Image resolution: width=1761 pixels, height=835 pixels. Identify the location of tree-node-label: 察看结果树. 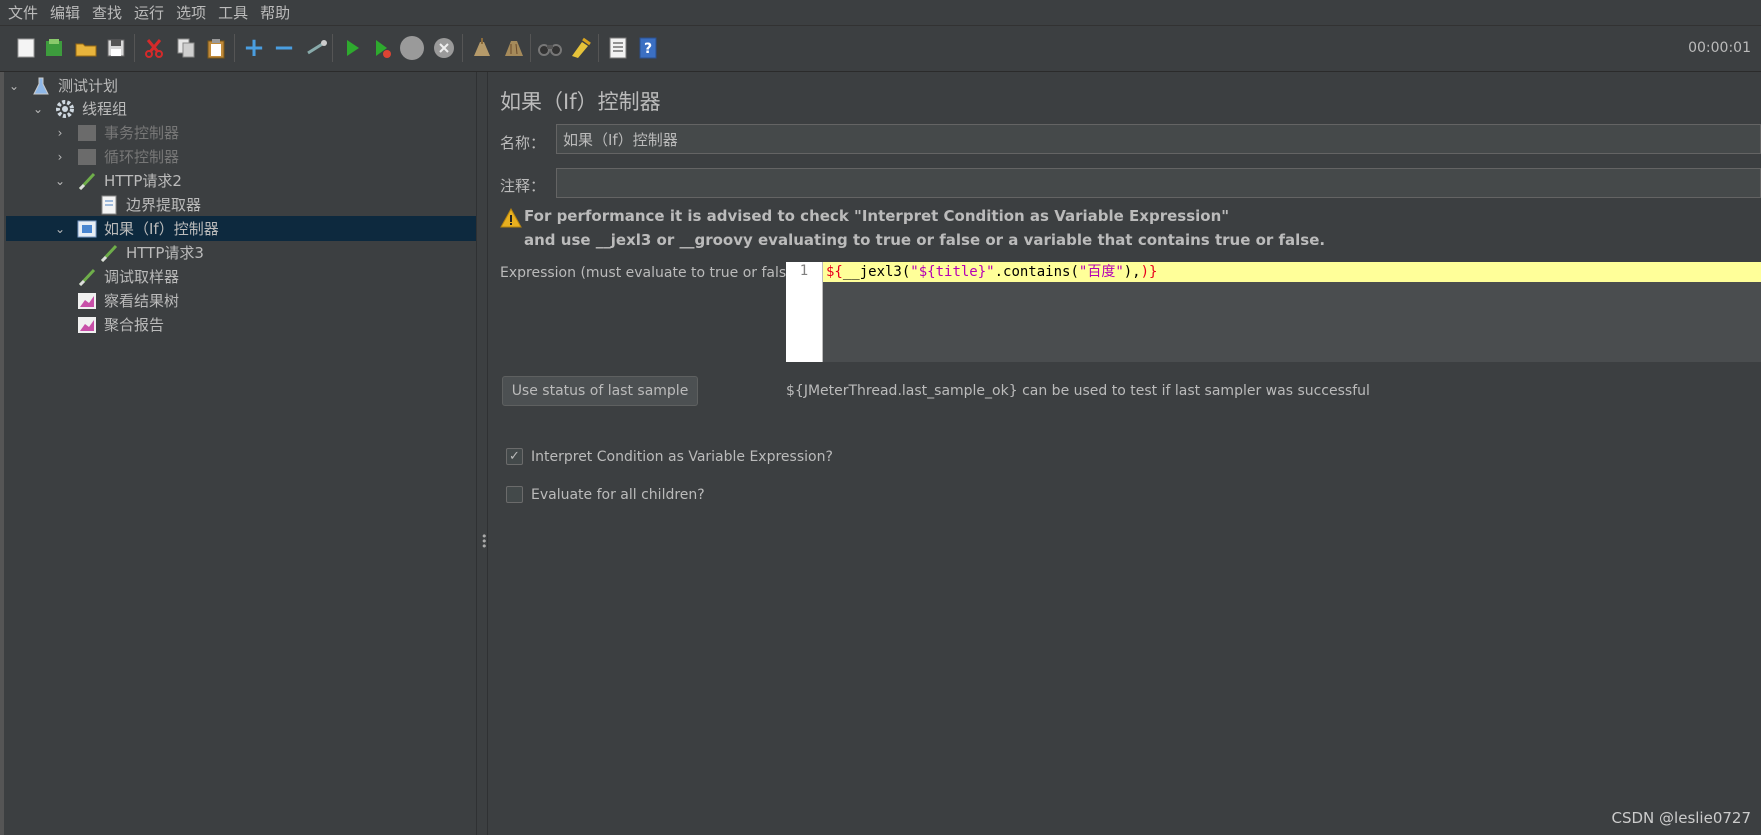
(142, 301).